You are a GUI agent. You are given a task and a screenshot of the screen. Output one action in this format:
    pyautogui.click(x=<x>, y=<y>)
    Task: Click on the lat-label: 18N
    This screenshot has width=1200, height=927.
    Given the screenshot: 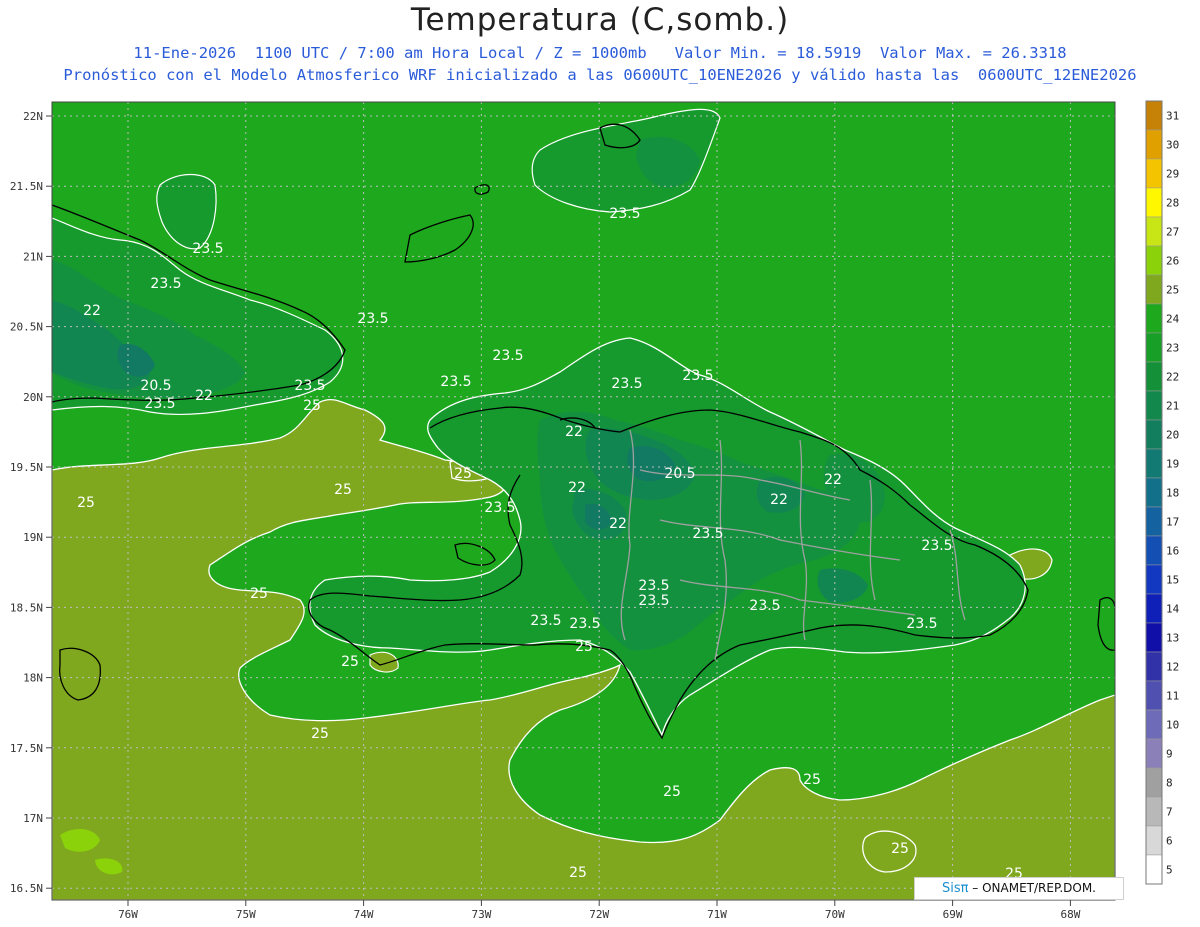 What is the action you would take?
    pyautogui.click(x=33, y=678)
    